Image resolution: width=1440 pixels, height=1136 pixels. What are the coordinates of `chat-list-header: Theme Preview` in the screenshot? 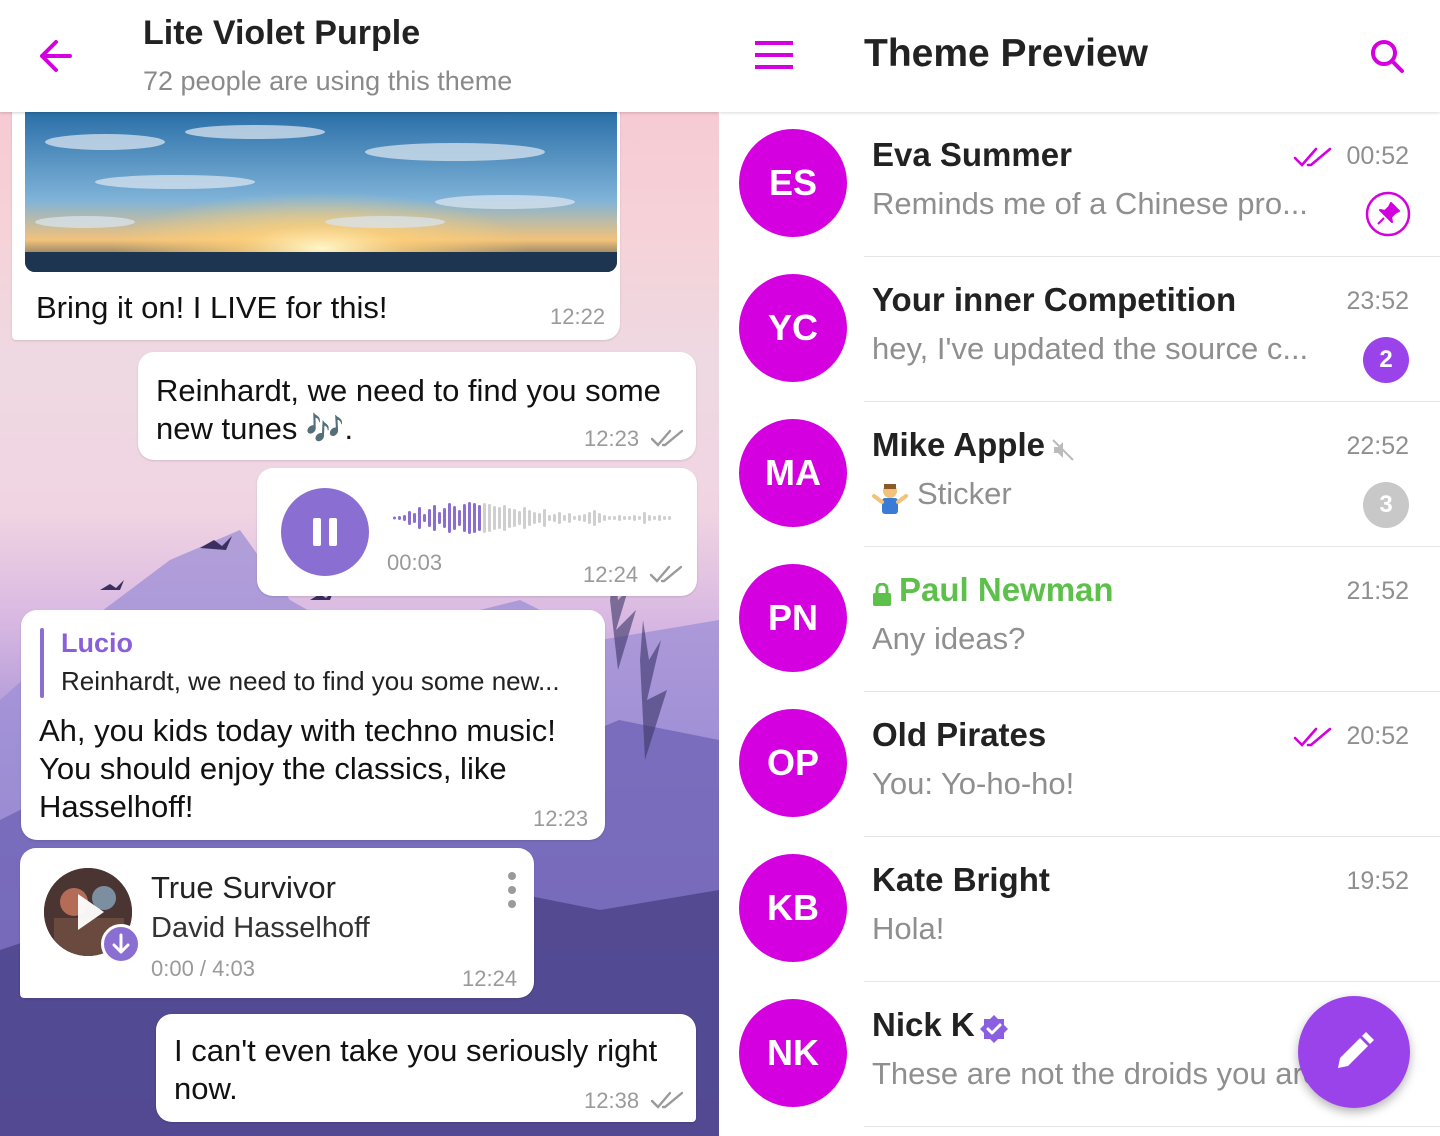 It's located at (1079, 56).